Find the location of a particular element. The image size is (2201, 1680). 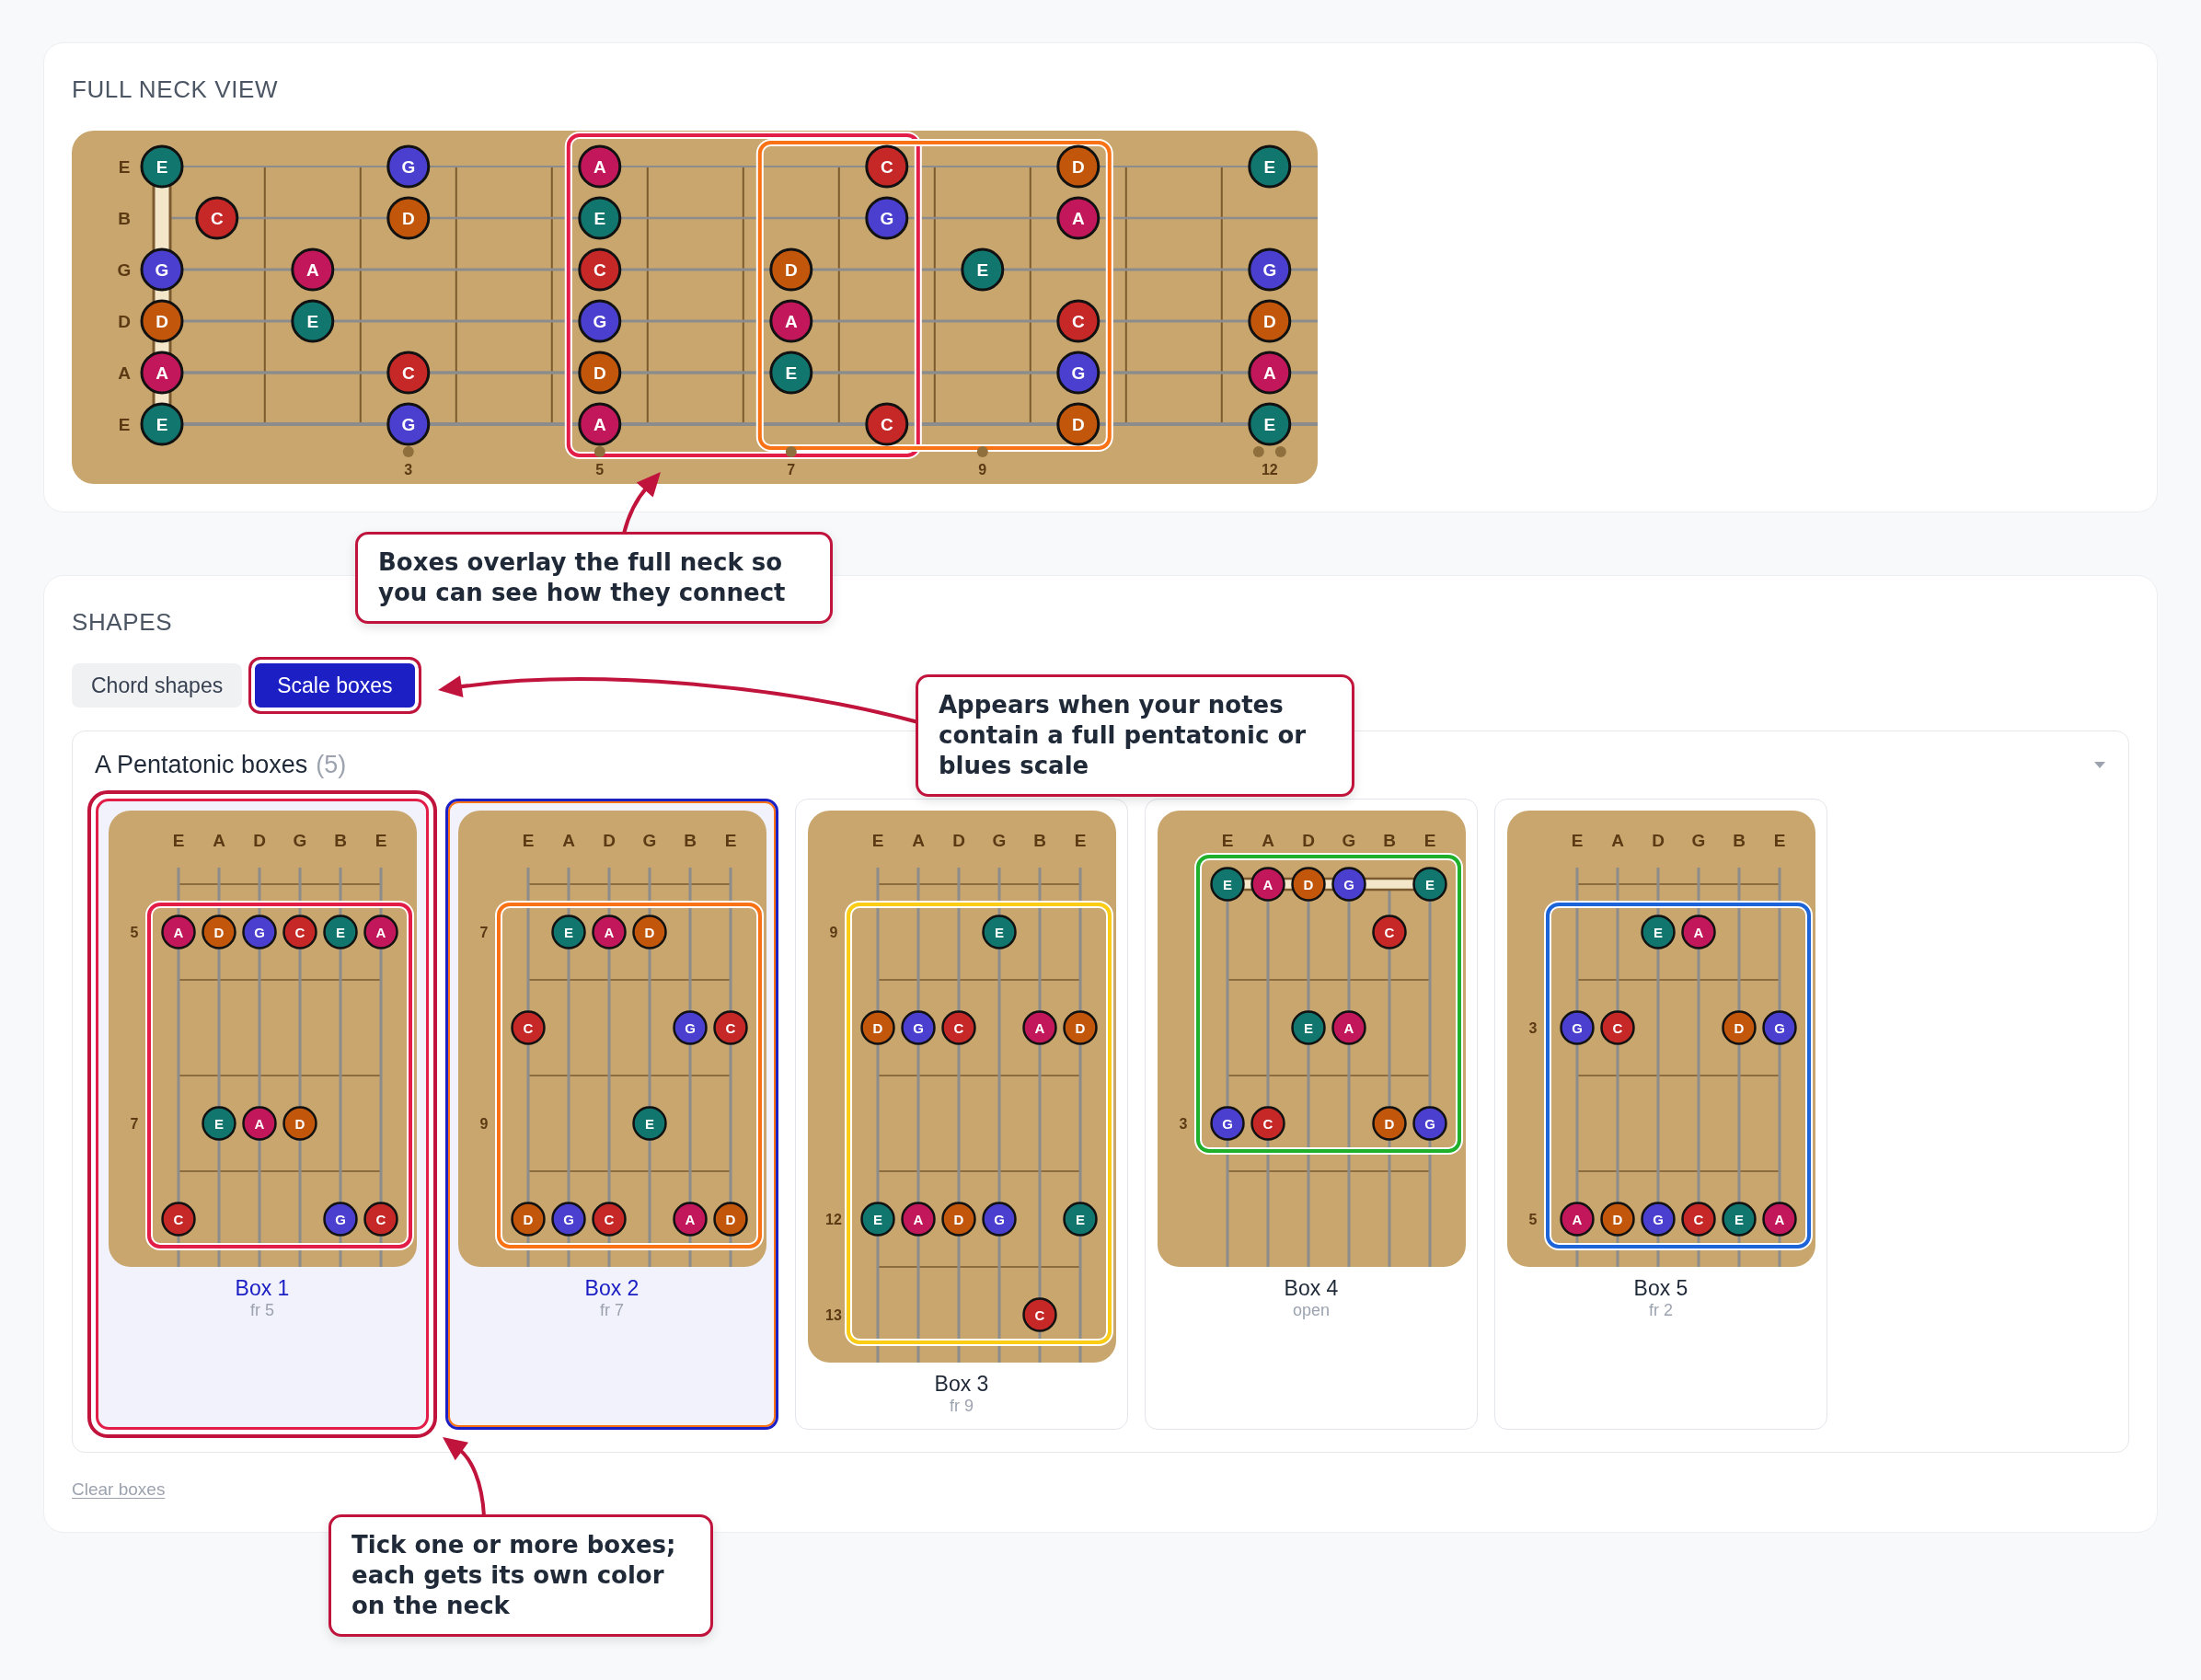

box-fret-label: fr 7 is located at coordinates (612, 1310).